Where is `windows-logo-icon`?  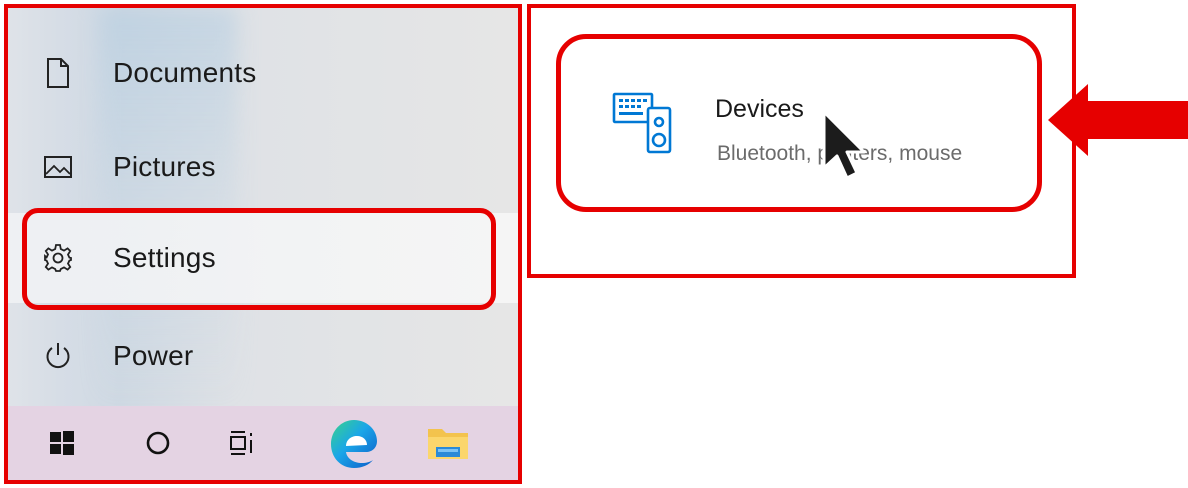 windows-logo-icon is located at coordinates (62, 443).